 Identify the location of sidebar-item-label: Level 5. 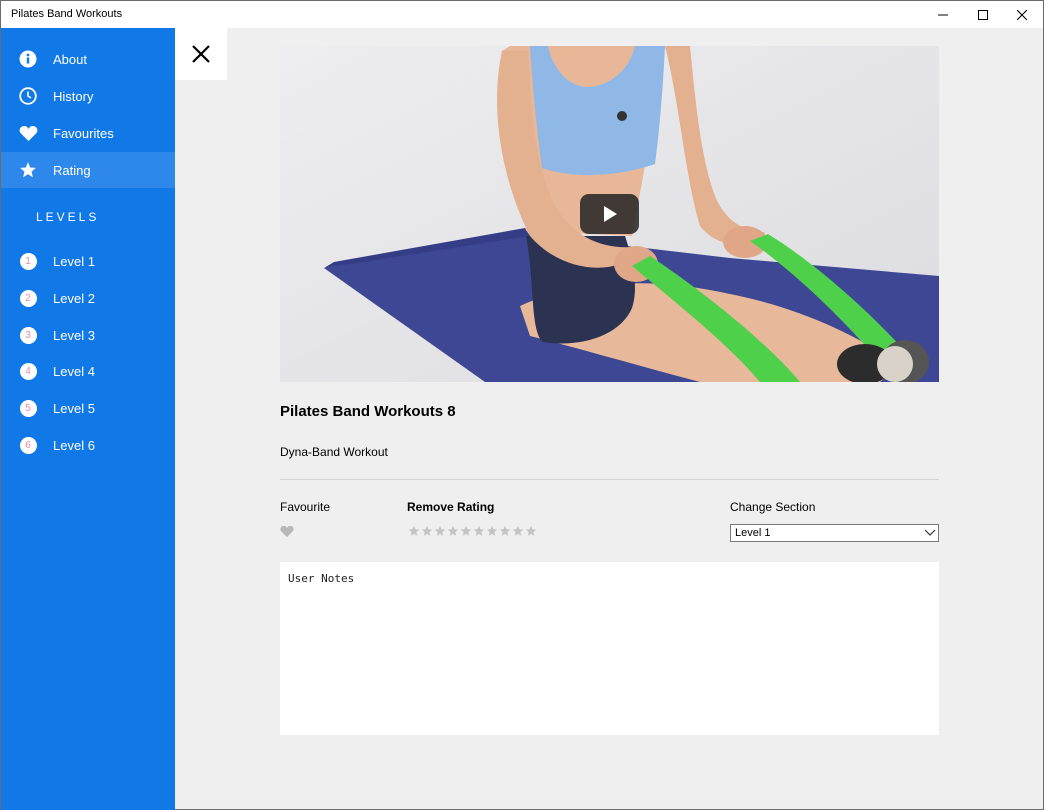
(74, 408).